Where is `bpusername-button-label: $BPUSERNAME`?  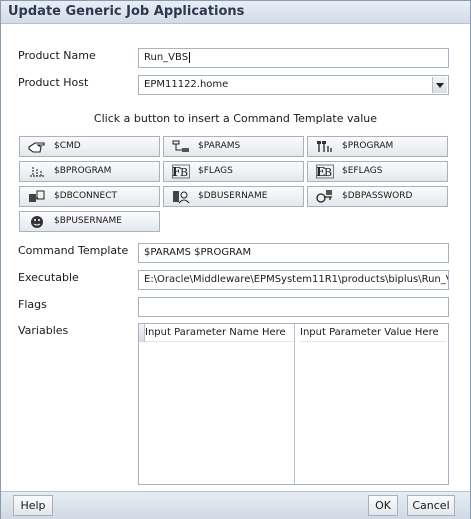
bpusername-button-label: $BPUSERNAME is located at coordinates (88, 221).